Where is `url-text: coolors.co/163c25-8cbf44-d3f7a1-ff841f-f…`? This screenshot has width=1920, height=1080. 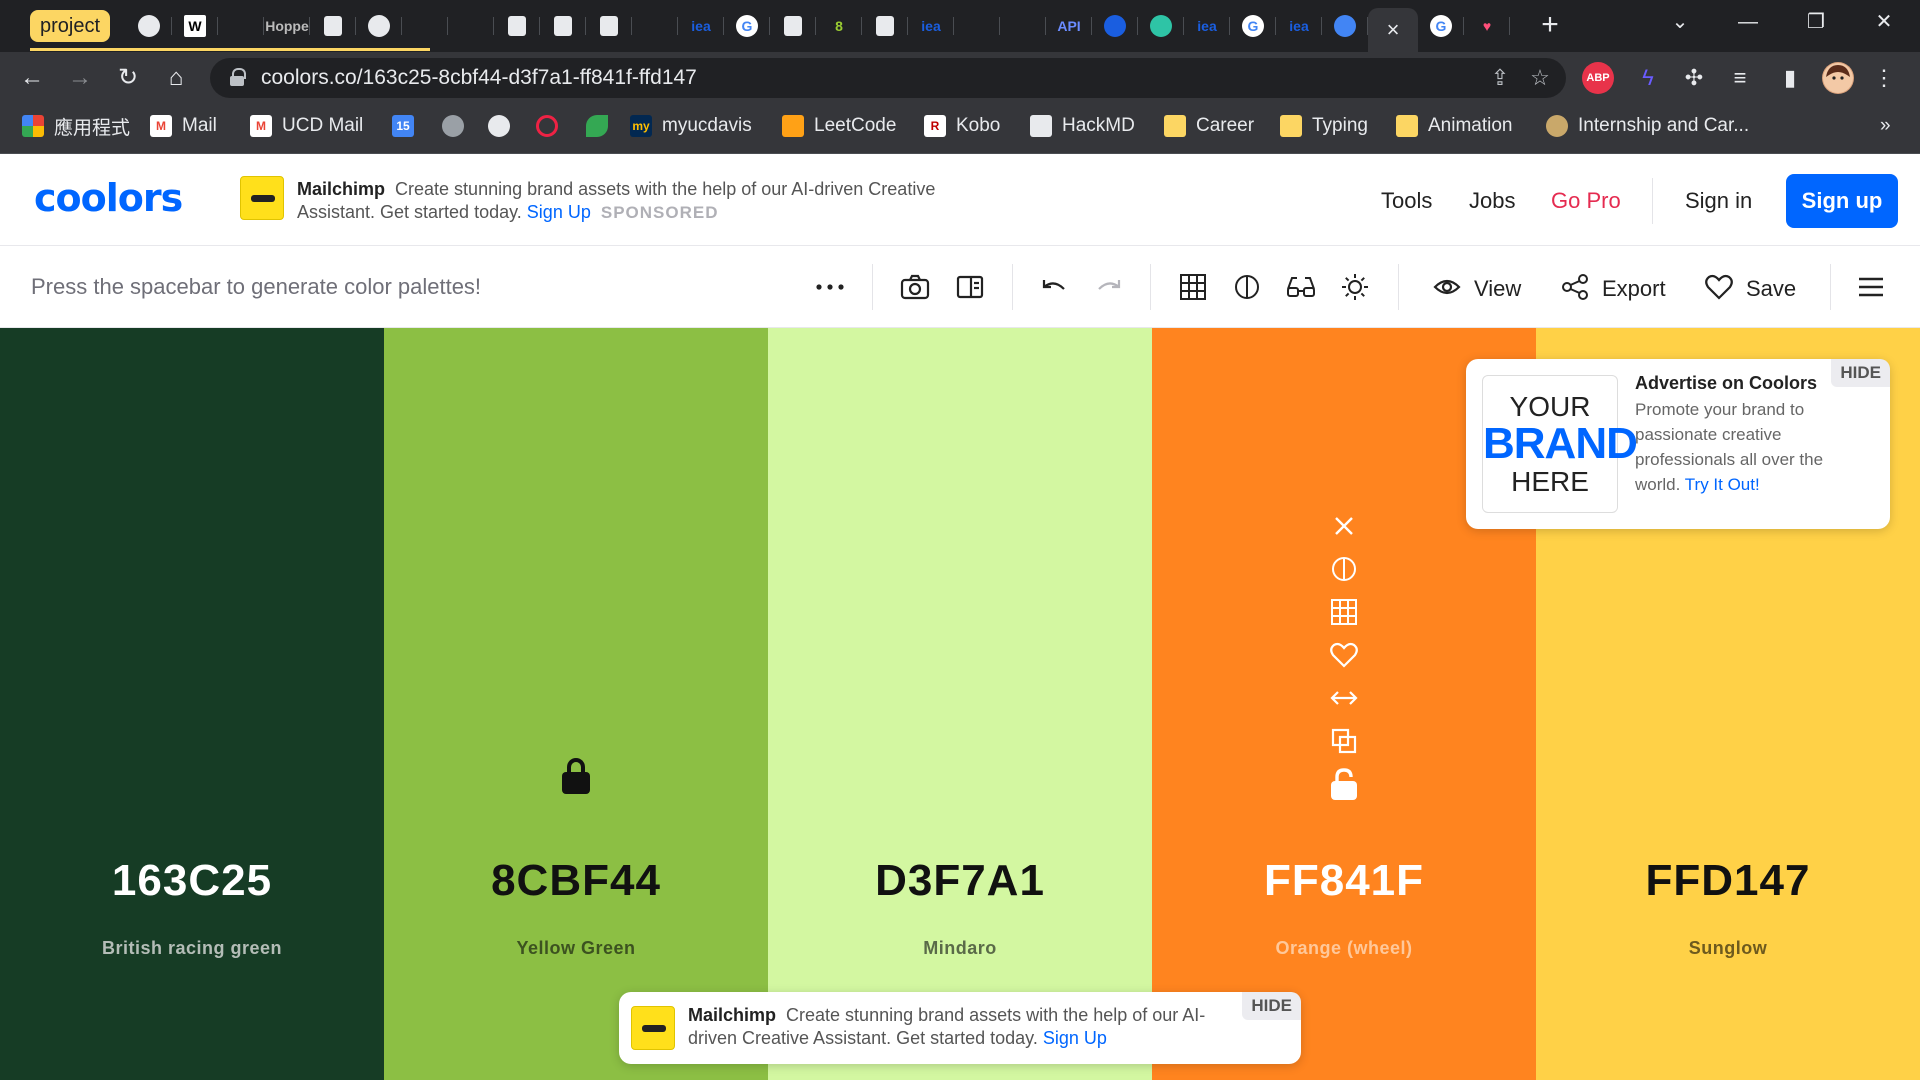
url-text: coolors.co/163c25-8cbf44-d3f7a1-ff841f-f… is located at coordinates (479, 78).